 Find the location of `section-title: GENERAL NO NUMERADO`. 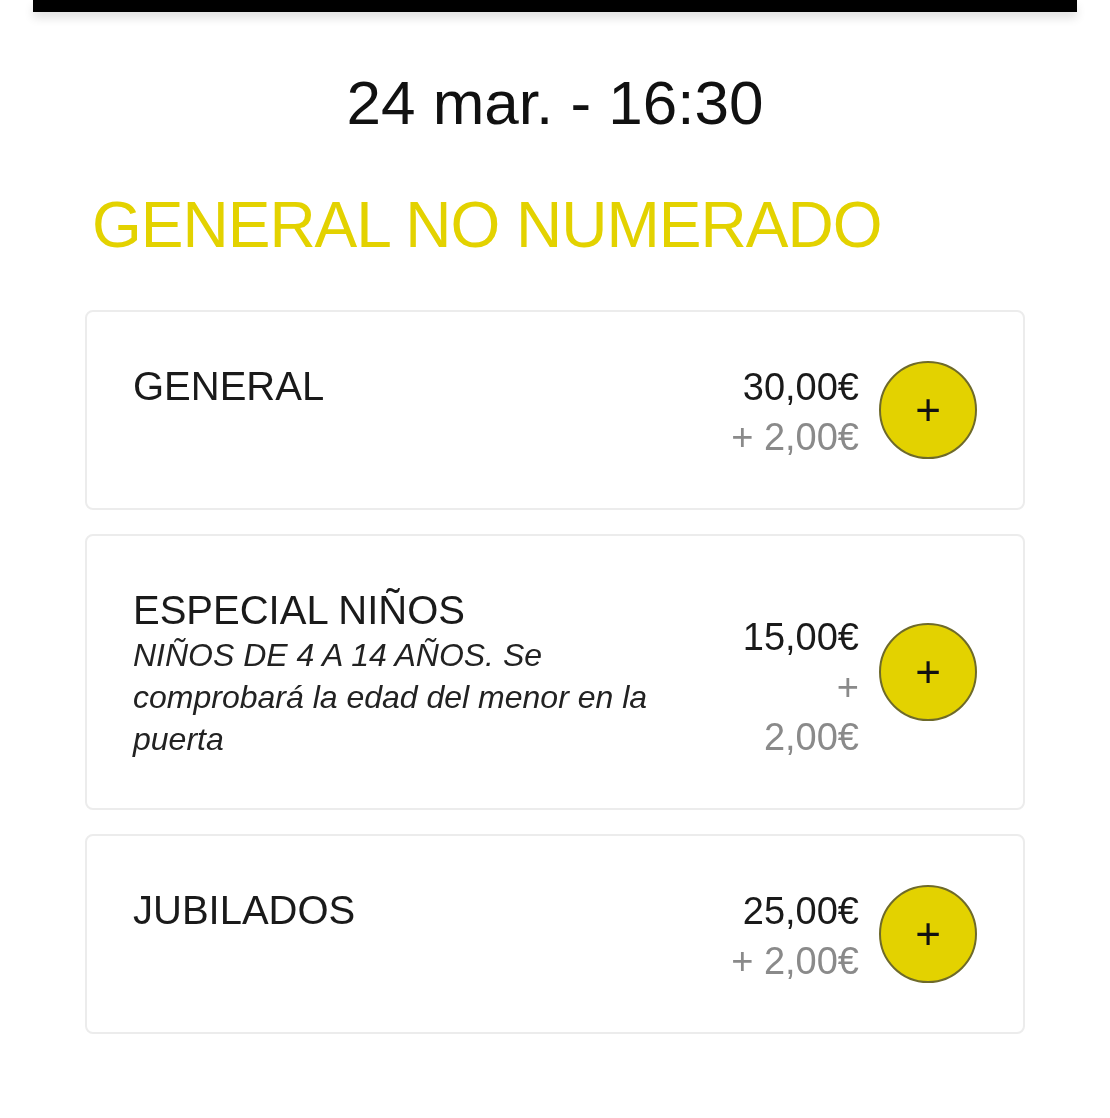

section-title: GENERAL NO NUMERADO is located at coordinates (487, 225).